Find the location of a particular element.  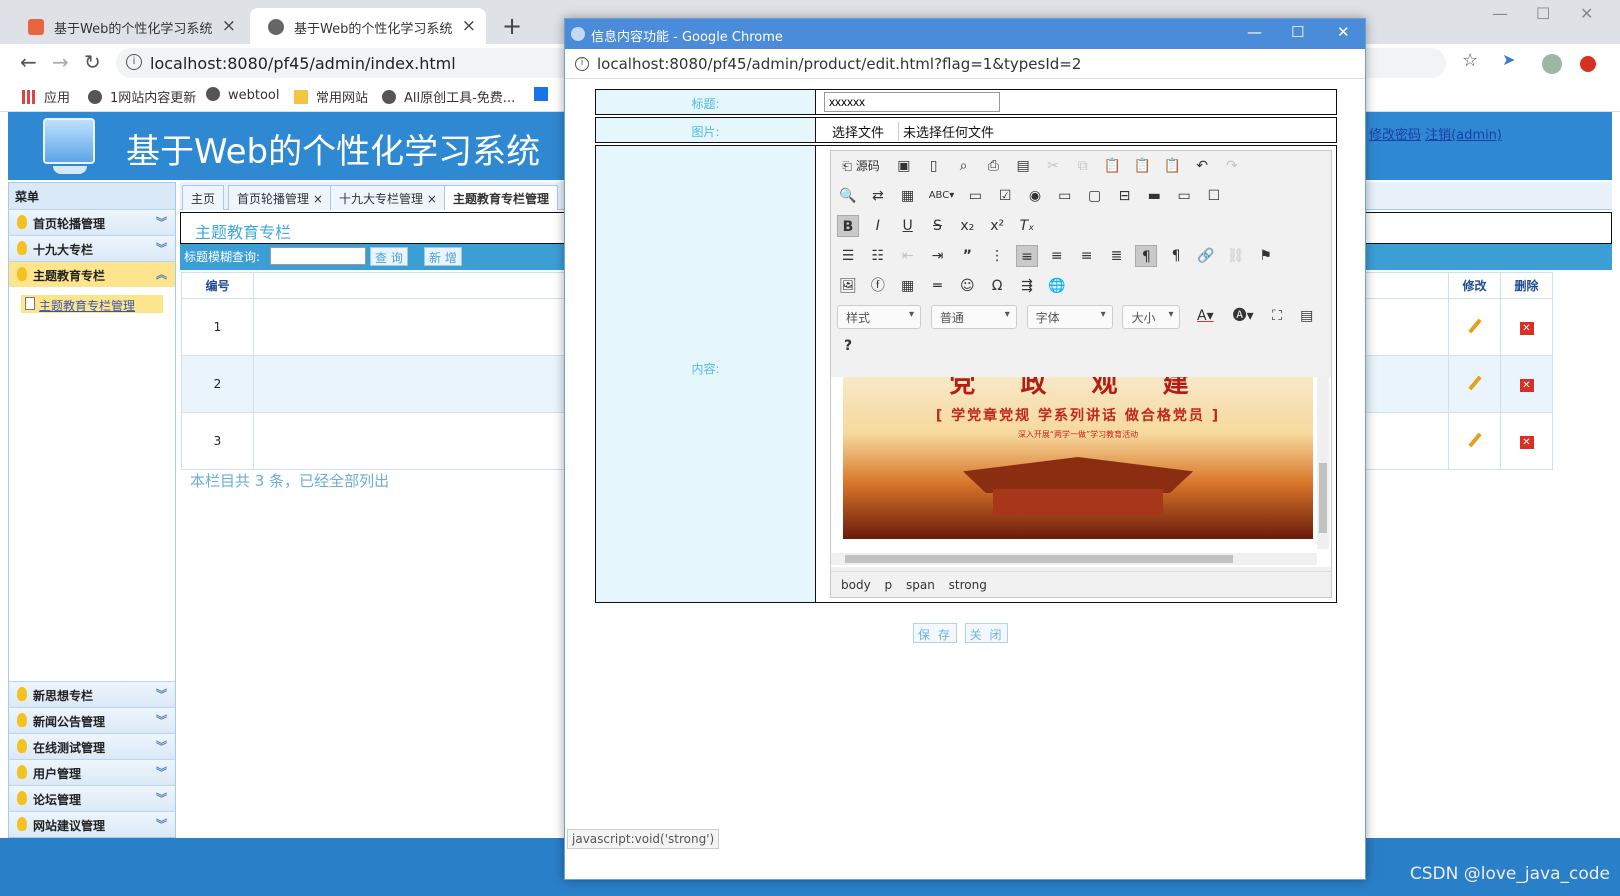

bookmark-3: 常用网站 is located at coordinates (331, 96).